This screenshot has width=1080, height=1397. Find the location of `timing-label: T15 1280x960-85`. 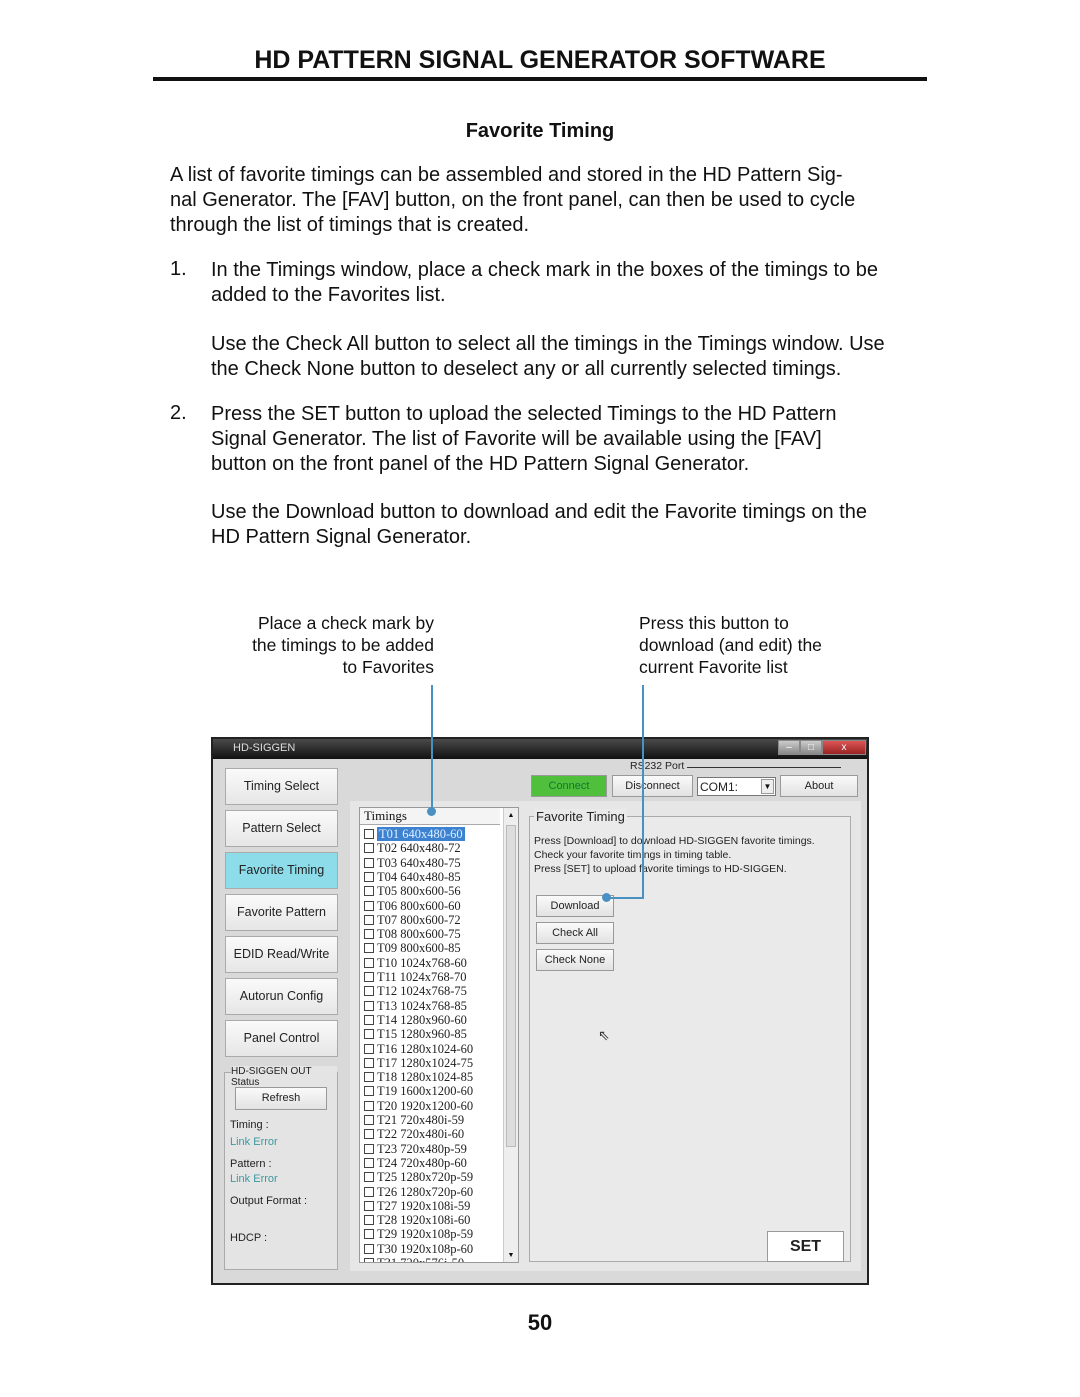

timing-label: T15 1280x960-85 is located at coordinates (422, 1034).